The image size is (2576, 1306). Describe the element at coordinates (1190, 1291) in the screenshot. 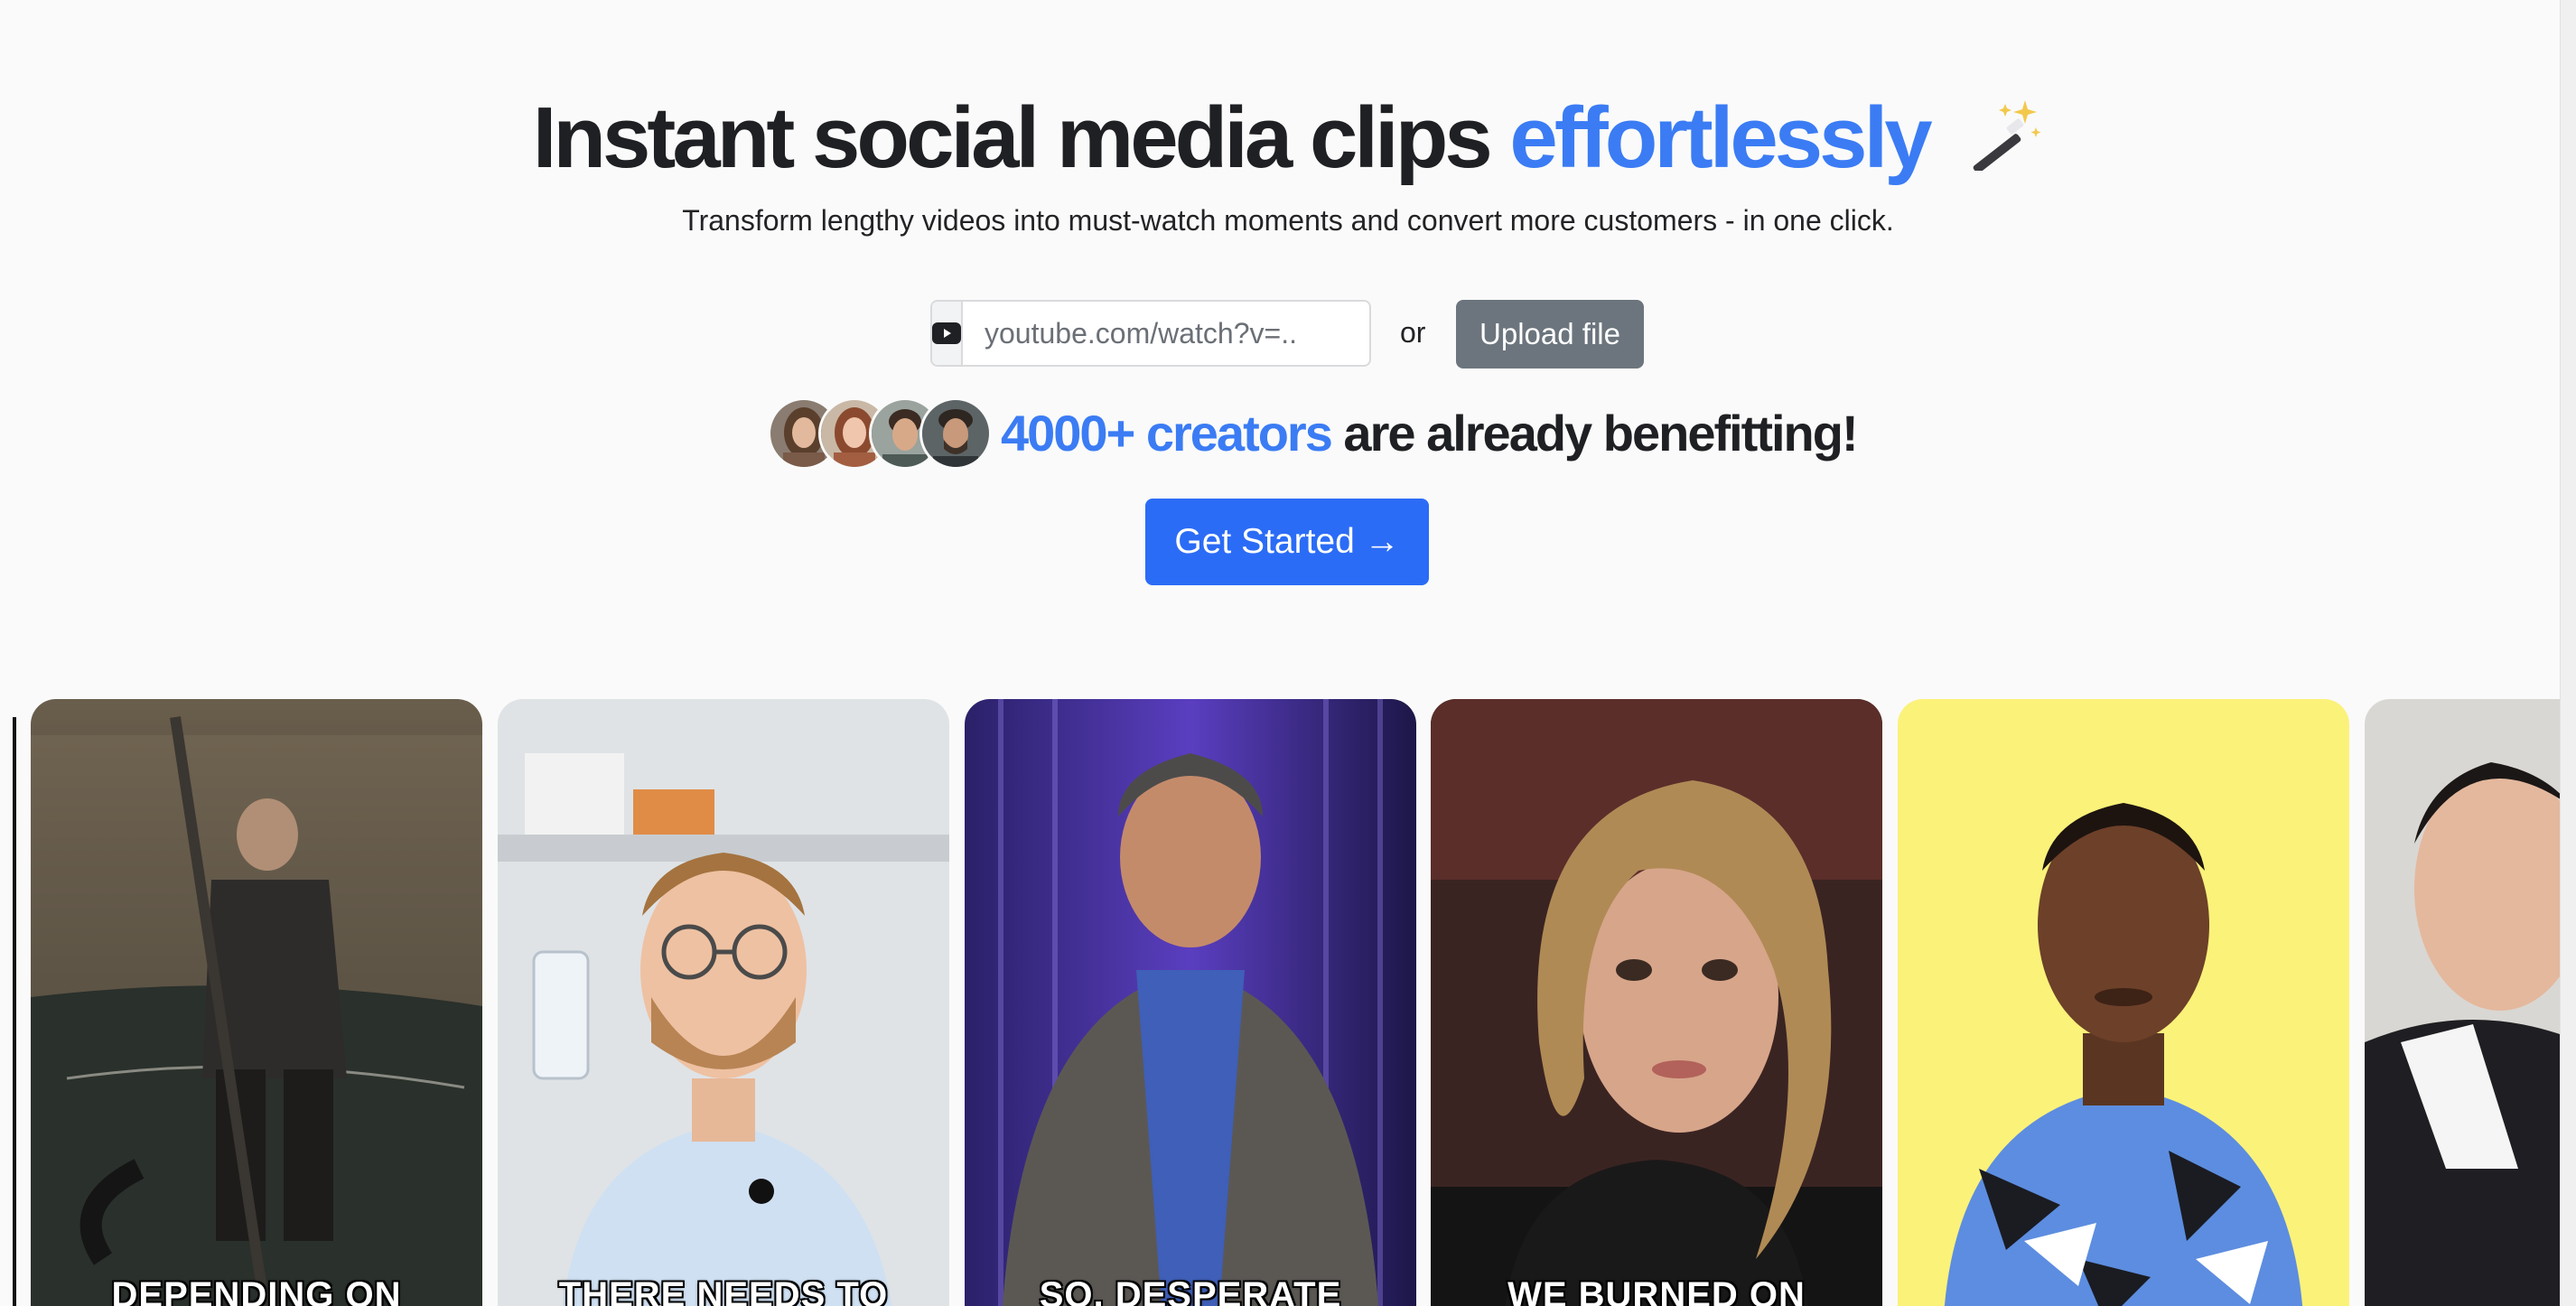

I see `clip-caption: SO, DESPERATE` at that location.